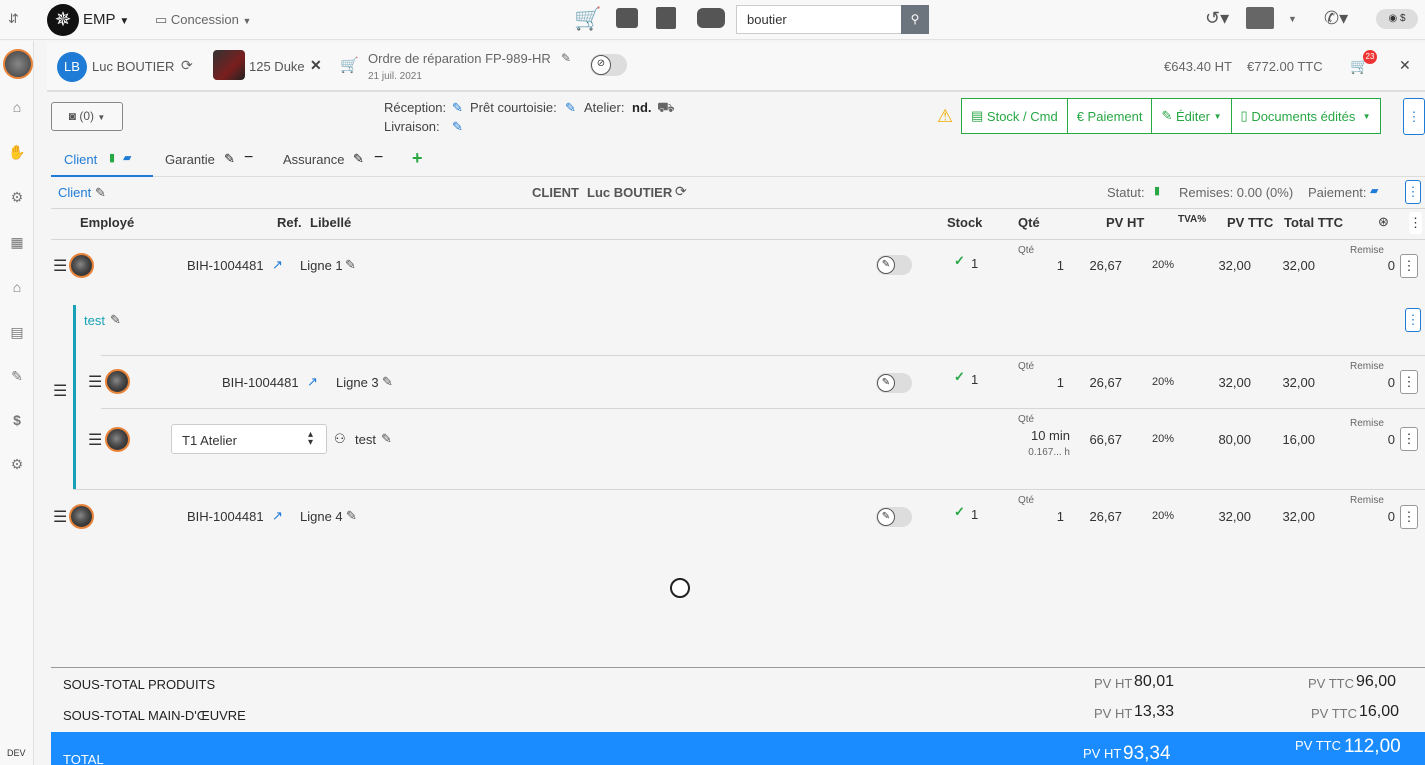  I want to click on truck-icon: ⛟, so click(666, 108).